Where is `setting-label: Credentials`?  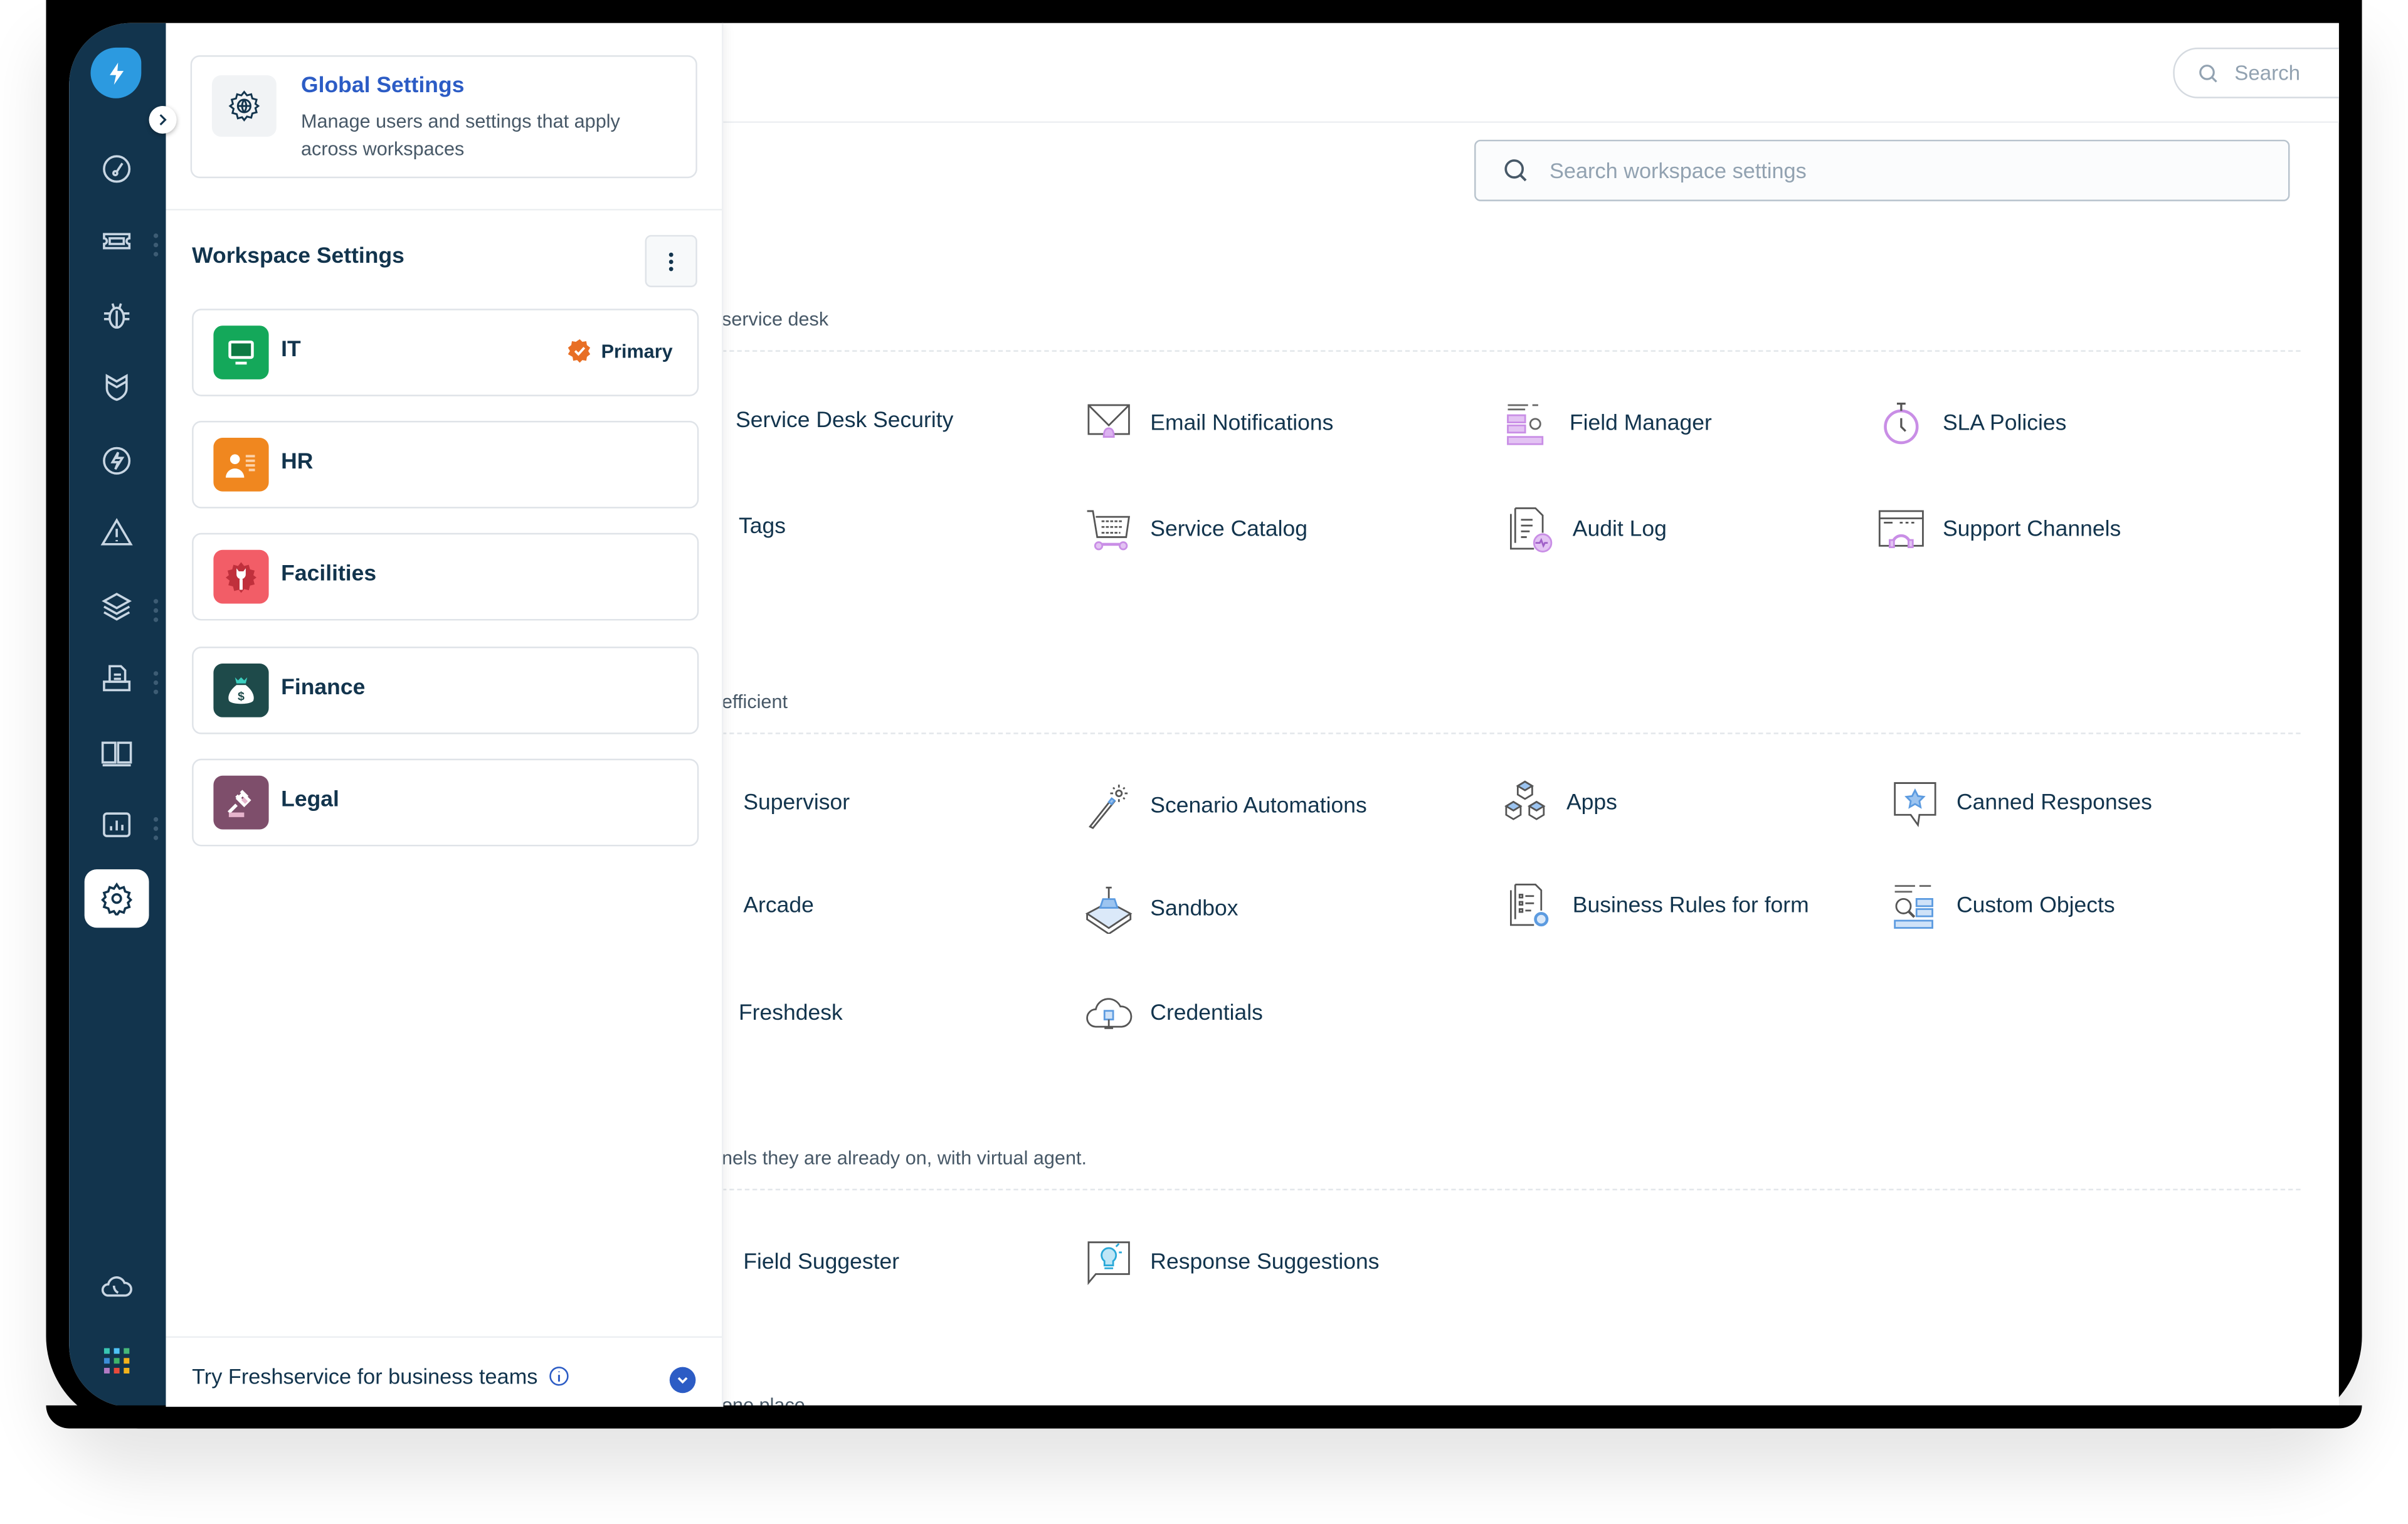
setting-label: Credentials is located at coordinates (1206, 1014).